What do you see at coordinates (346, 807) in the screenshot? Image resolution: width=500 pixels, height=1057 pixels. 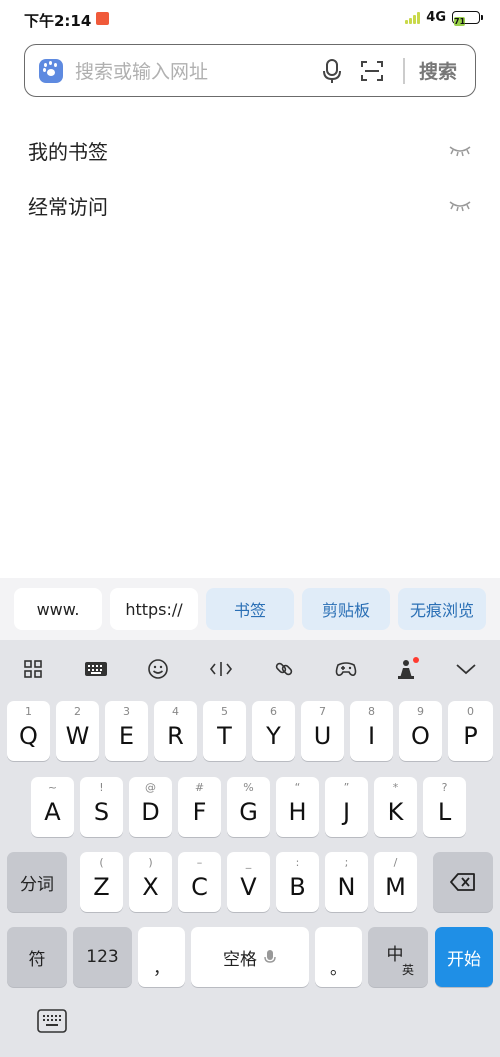 I see `key-j: ” J` at bounding box center [346, 807].